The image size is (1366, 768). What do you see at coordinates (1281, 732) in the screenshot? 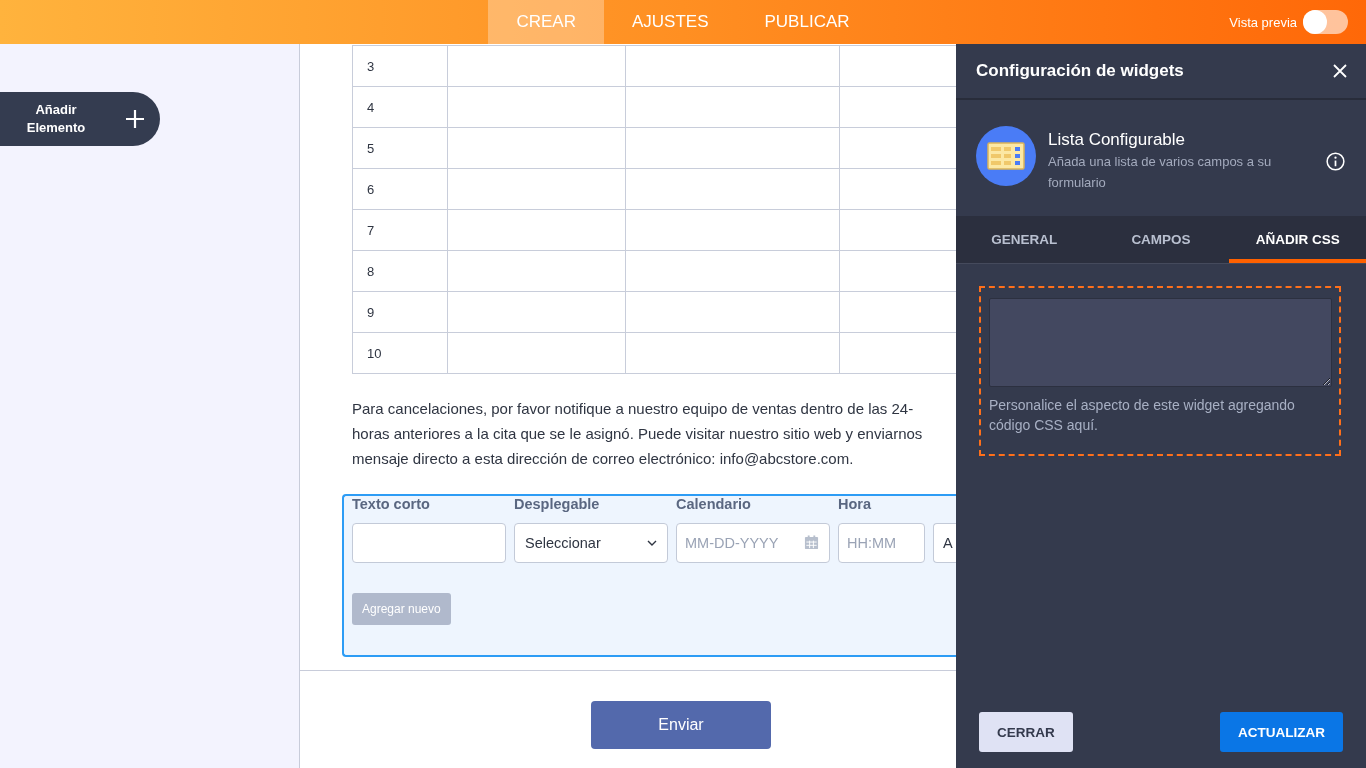
I see `update-button: ACTUALIZAR` at bounding box center [1281, 732].